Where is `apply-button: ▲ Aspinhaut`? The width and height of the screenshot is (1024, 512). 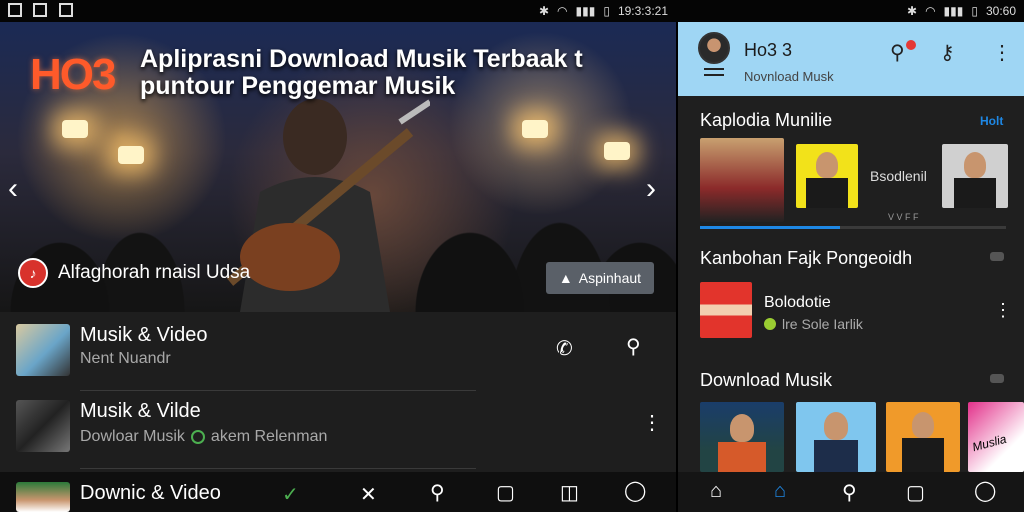 apply-button: ▲ Aspinhaut is located at coordinates (600, 278).